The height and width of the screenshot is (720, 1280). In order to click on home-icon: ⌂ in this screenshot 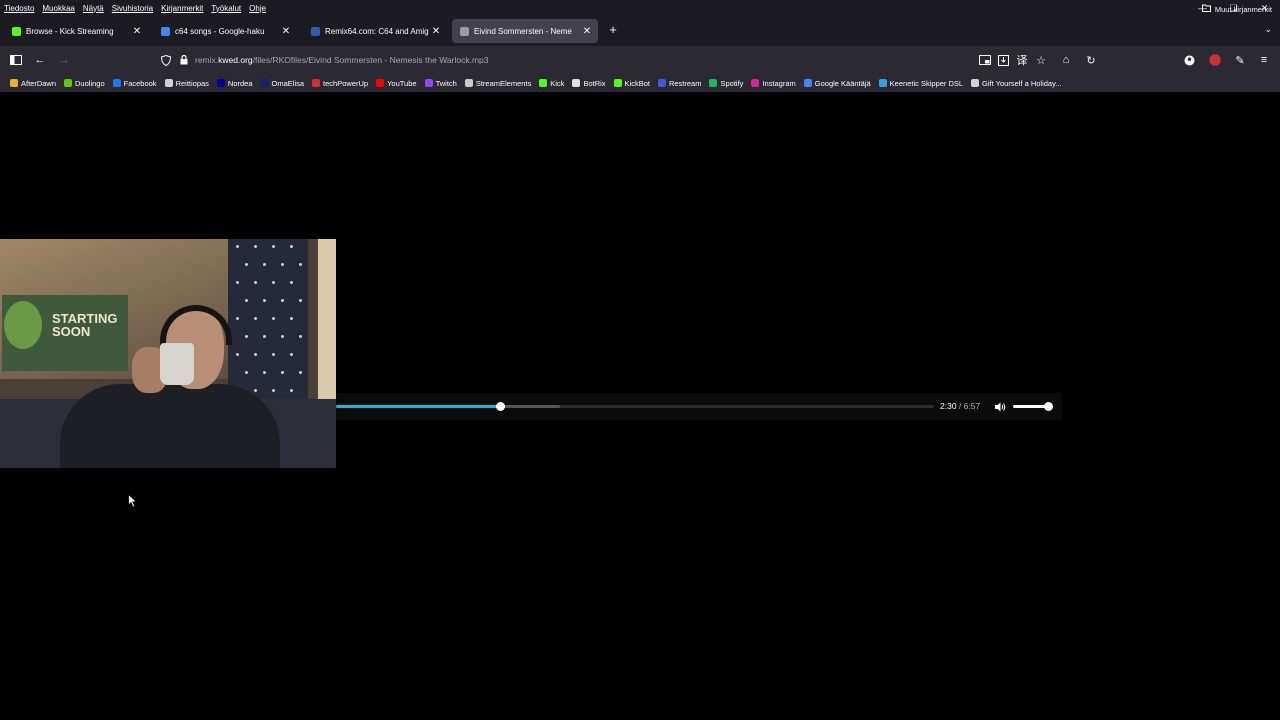, I will do `click(1066, 60)`.